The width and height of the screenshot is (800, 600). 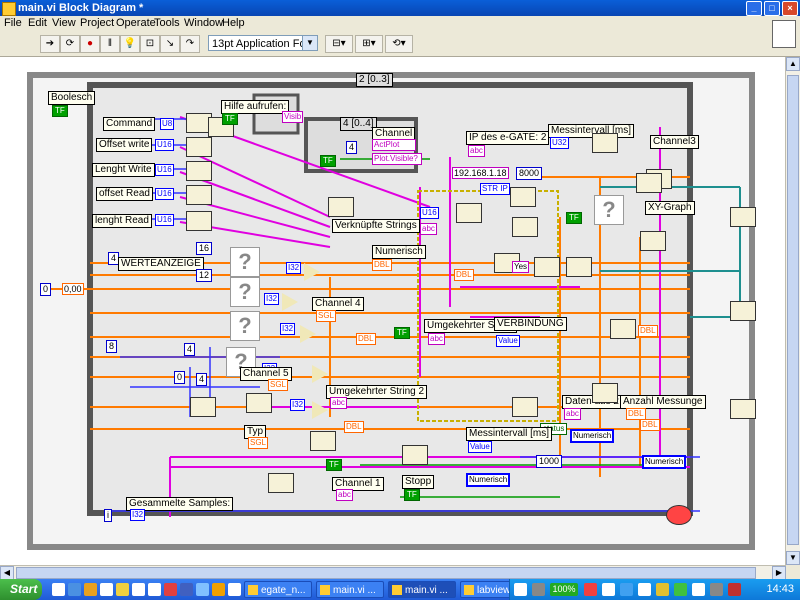 I want to click on channel5-sgl: SGL, so click(x=278, y=385).